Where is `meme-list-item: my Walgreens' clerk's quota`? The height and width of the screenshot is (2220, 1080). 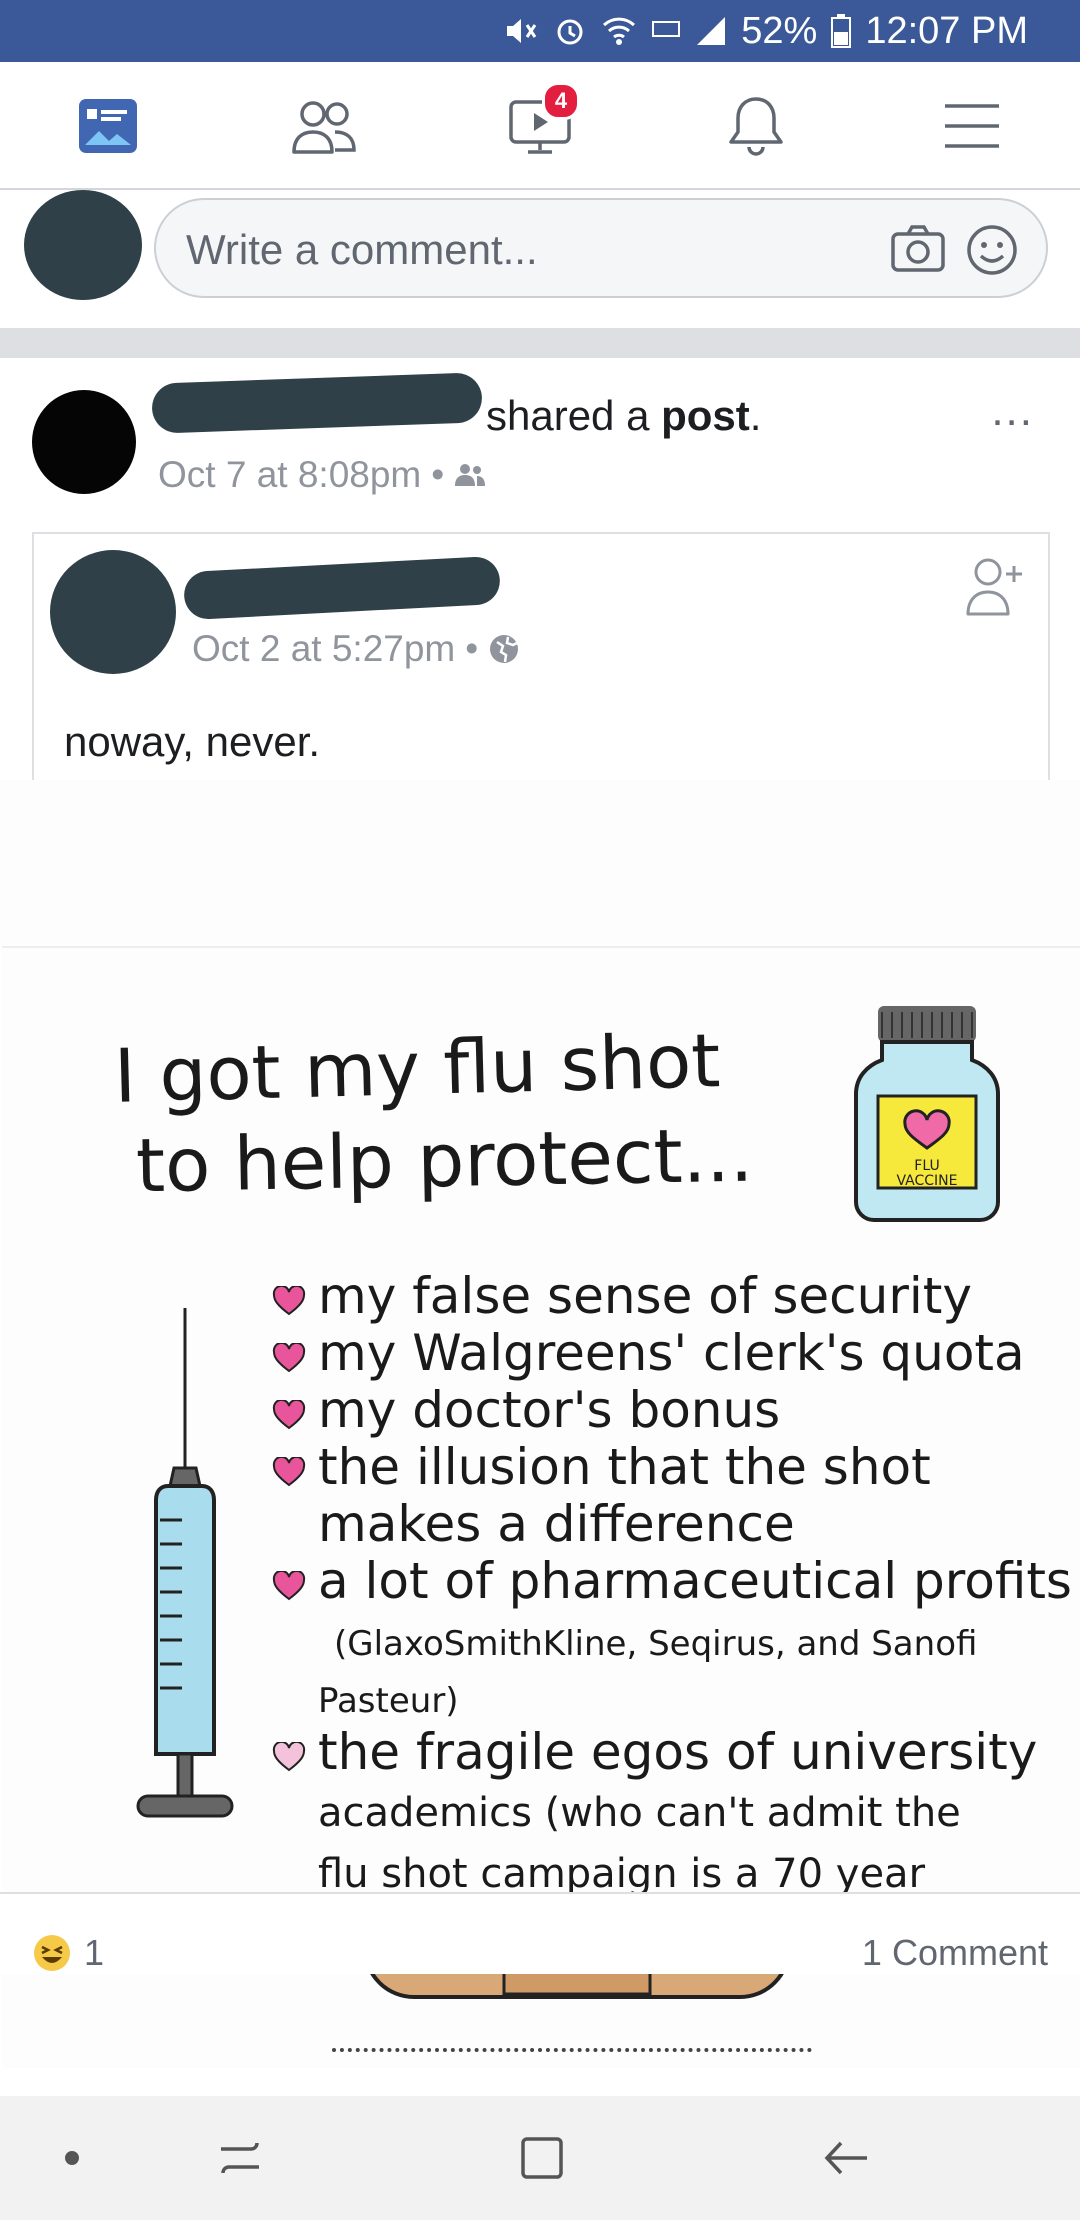 meme-list-item: my Walgreens' clerk's quota is located at coordinates (672, 1353).